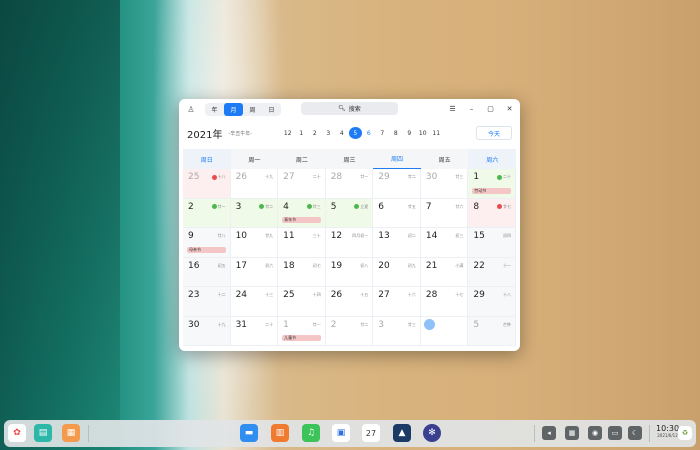 The width and height of the screenshot is (700, 450). I want to click on night-mode-icon: ☾, so click(635, 433).